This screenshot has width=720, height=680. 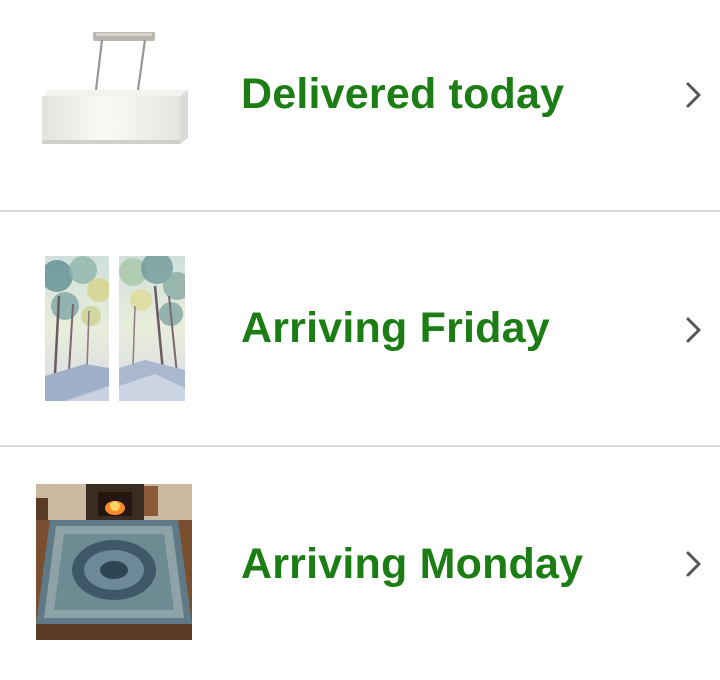 I want to click on product-thumbnail-area-rug, so click(x=114, y=562).